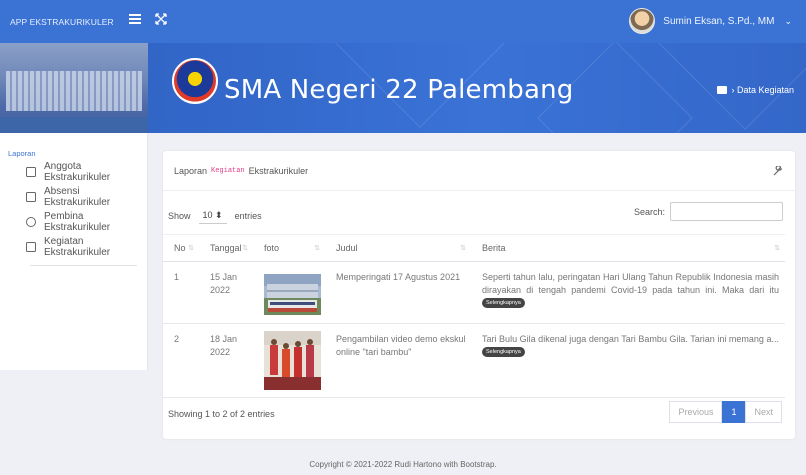 The width and height of the screenshot is (806, 475). I want to click on school-photo, so click(74, 88).